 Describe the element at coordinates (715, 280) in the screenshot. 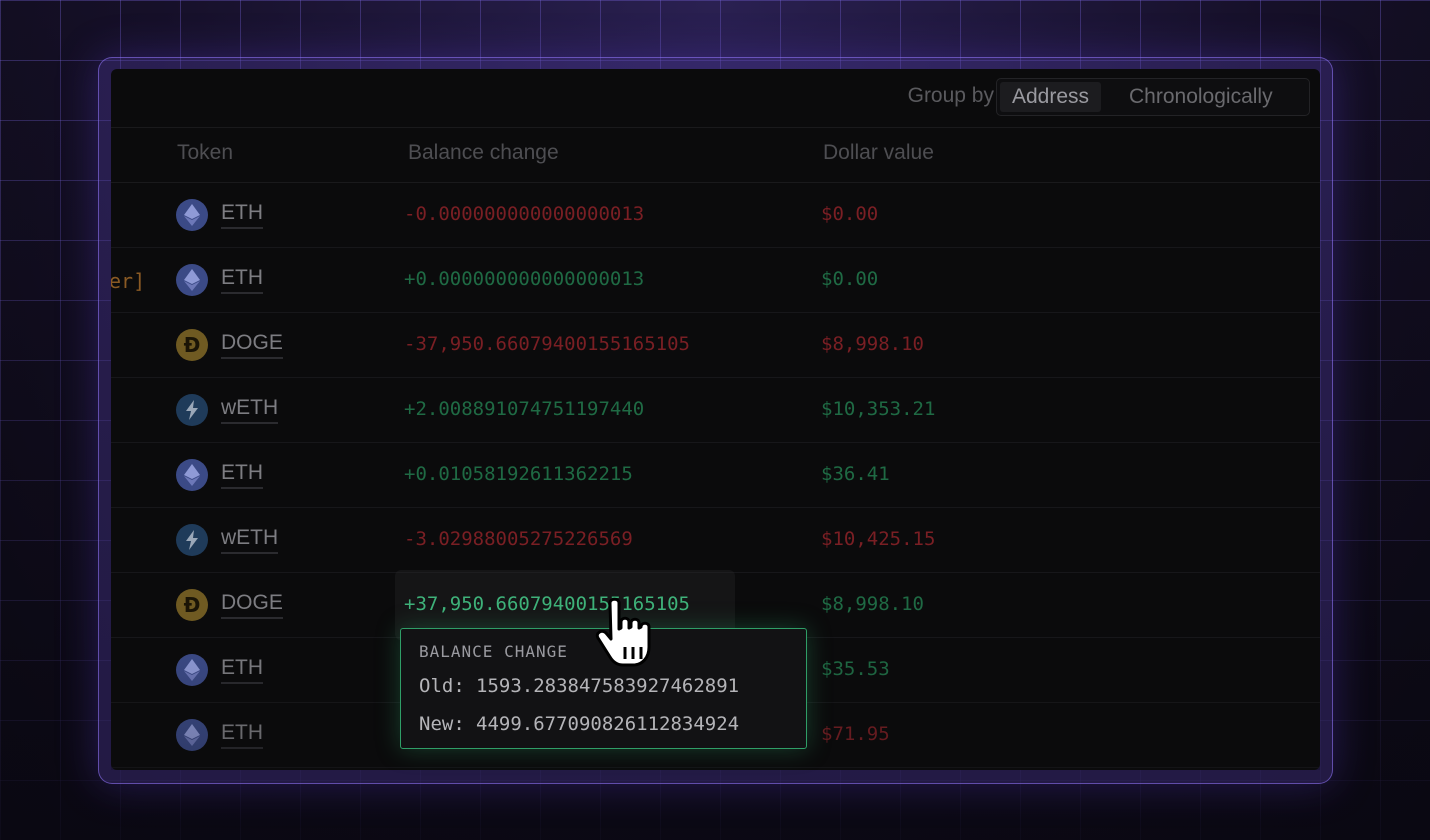

I see `table-row: ETH +0.000000000000000013 $0.00` at that location.